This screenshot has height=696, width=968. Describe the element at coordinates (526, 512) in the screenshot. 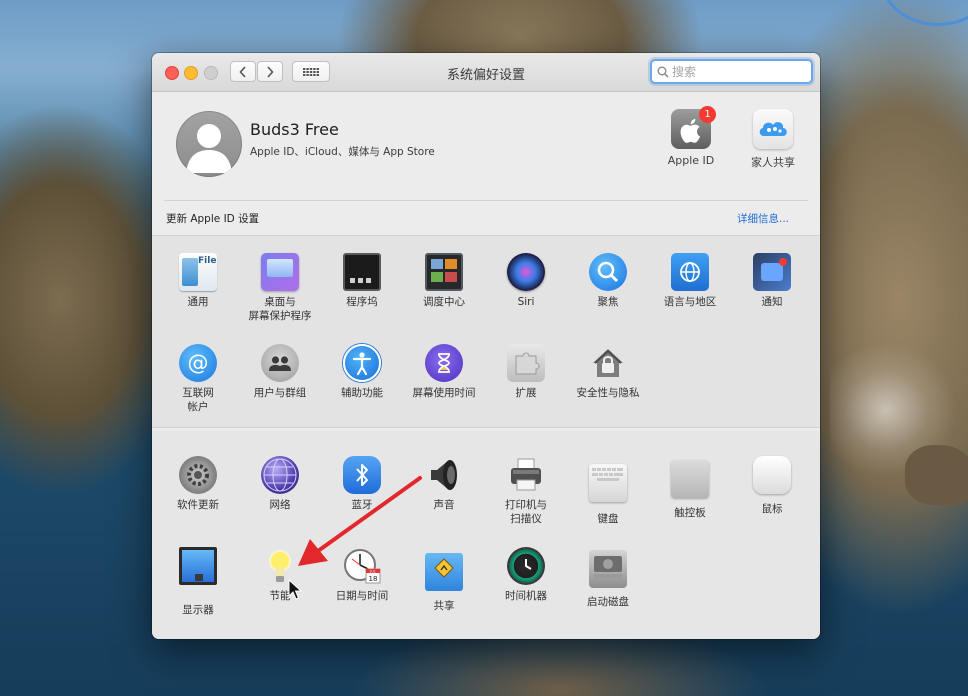

I see `pane-label: 打印机与 扫描仪` at that location.